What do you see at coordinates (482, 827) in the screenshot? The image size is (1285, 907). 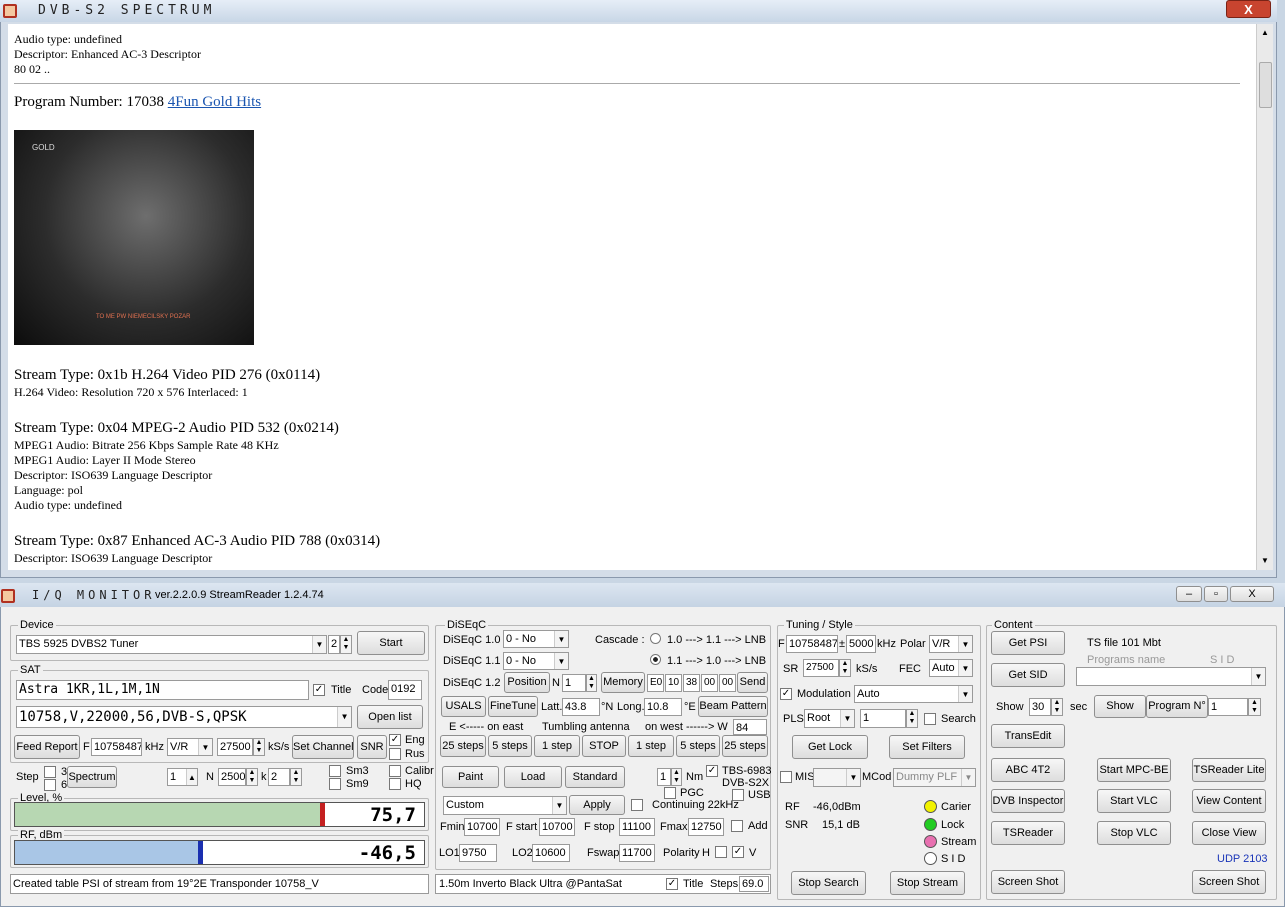 I see `fmin-field: 10700` at bounding box center [482, 827].